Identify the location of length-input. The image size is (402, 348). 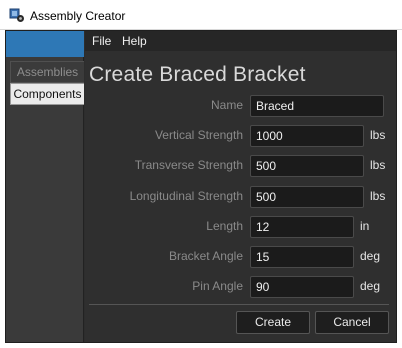
(302, 227).